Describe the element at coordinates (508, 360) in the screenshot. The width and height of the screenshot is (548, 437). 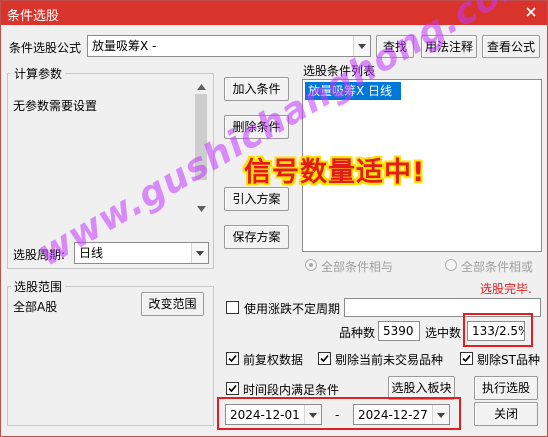
I see `exclude-st-label: 剔除ST品种` at that location.